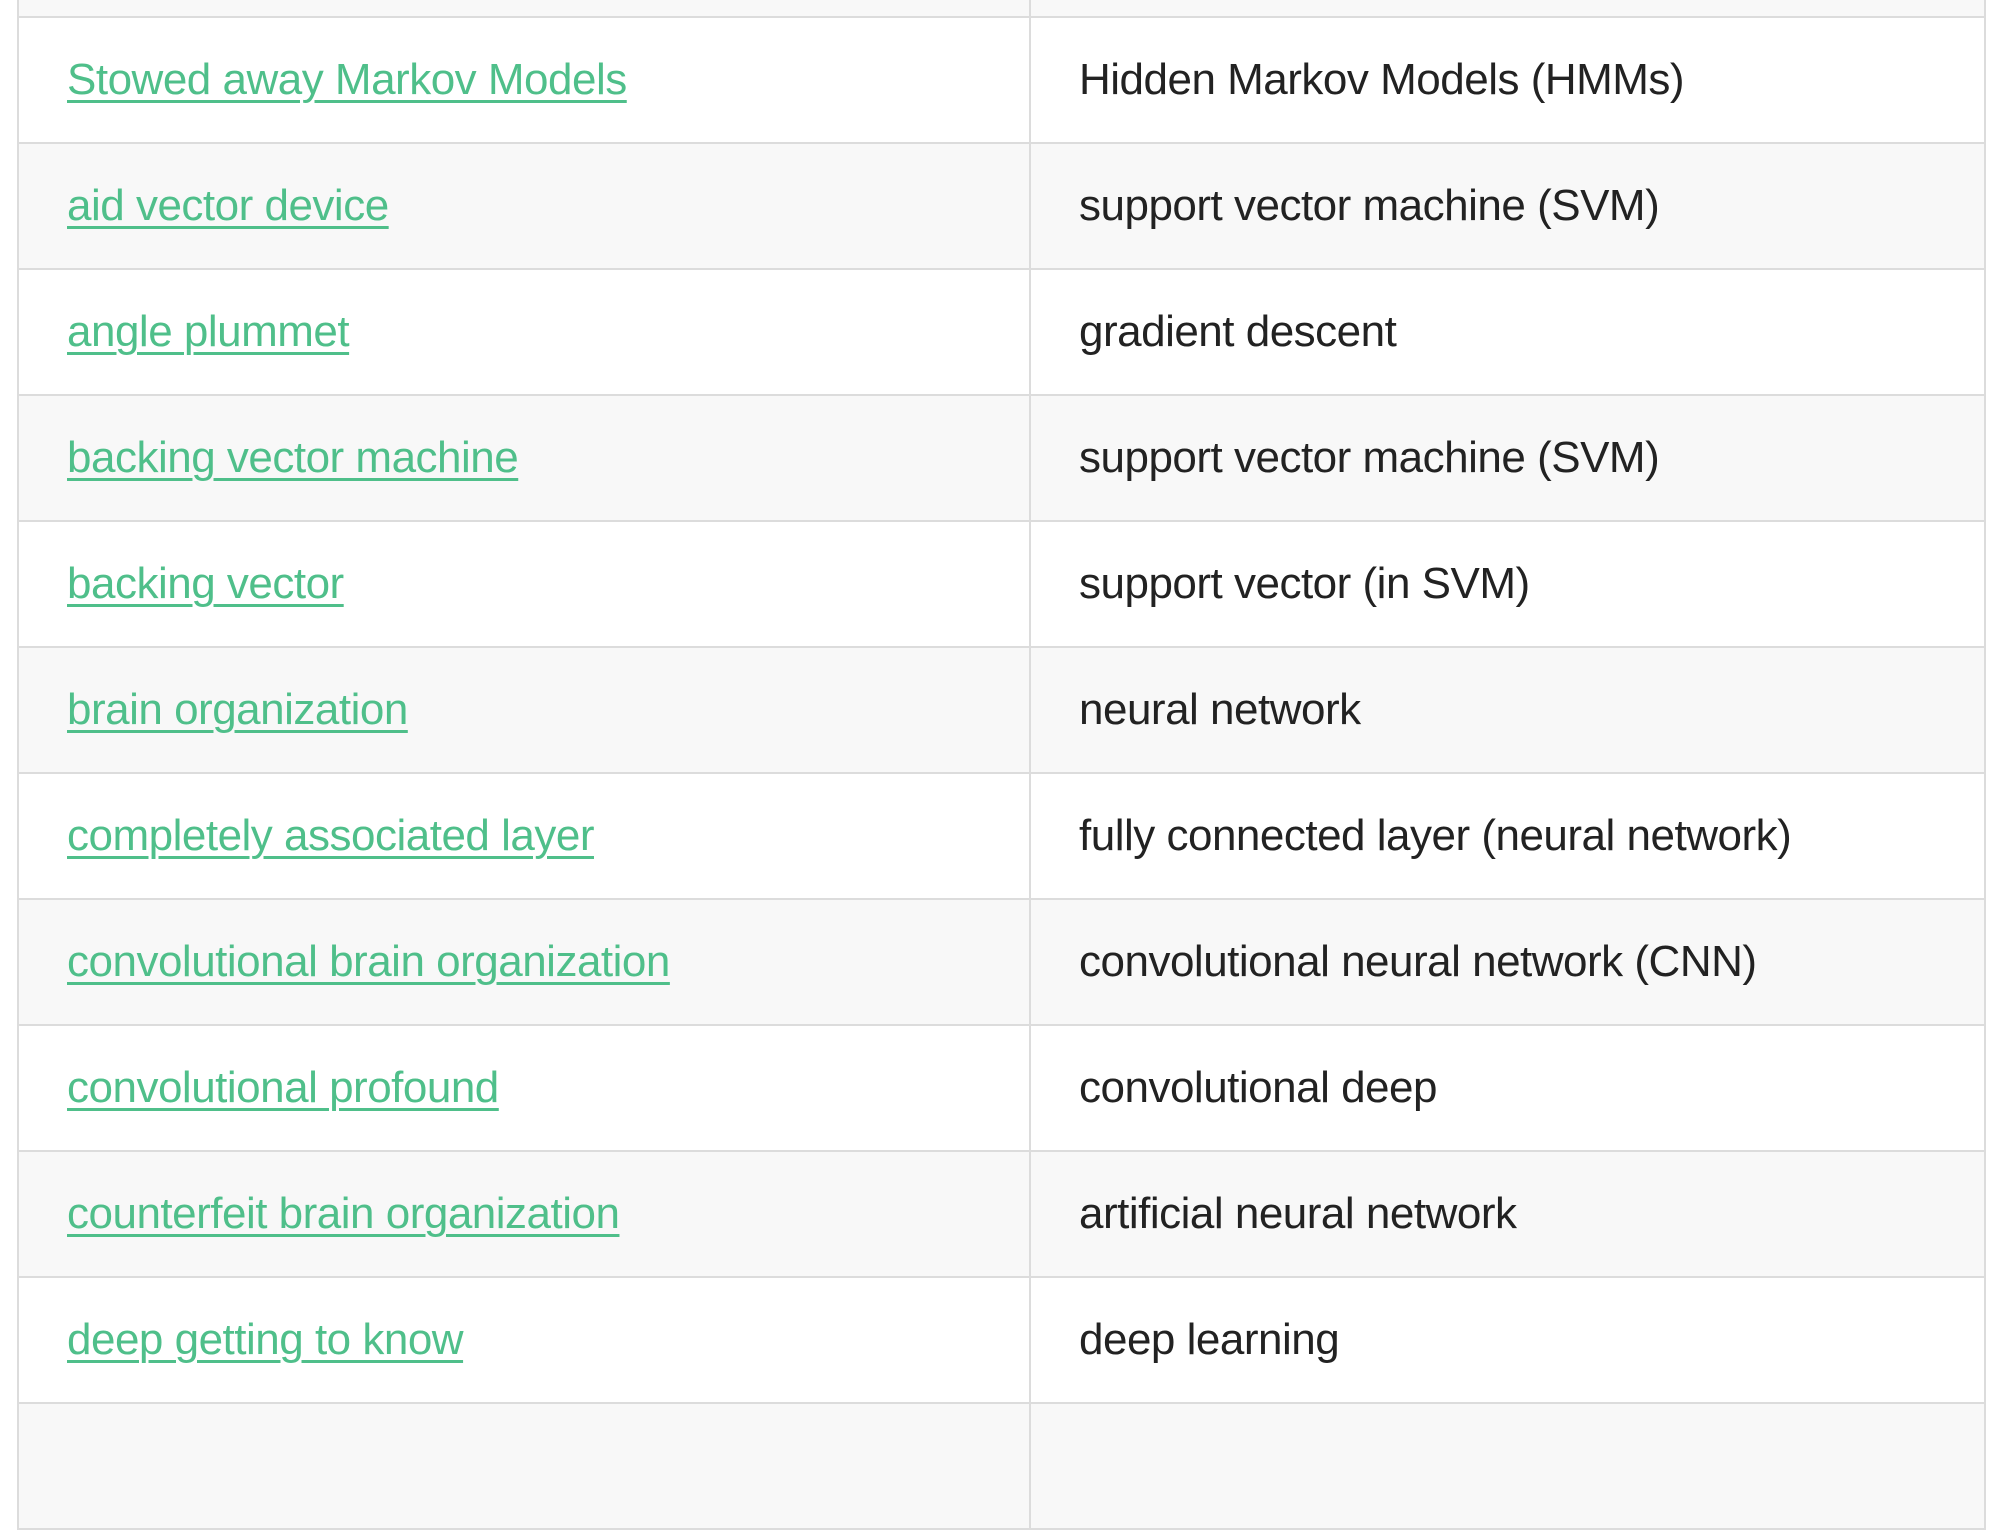  I want to click on term-cell: counterfeit brain organization, so click(524, 1214).